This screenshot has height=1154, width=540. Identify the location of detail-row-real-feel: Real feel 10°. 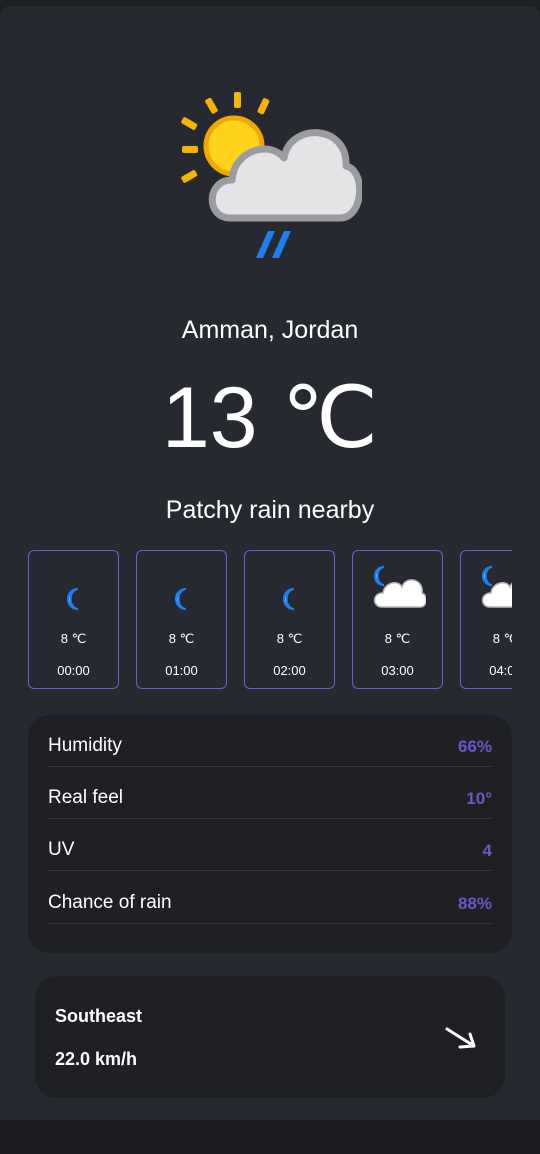
(270, 793).